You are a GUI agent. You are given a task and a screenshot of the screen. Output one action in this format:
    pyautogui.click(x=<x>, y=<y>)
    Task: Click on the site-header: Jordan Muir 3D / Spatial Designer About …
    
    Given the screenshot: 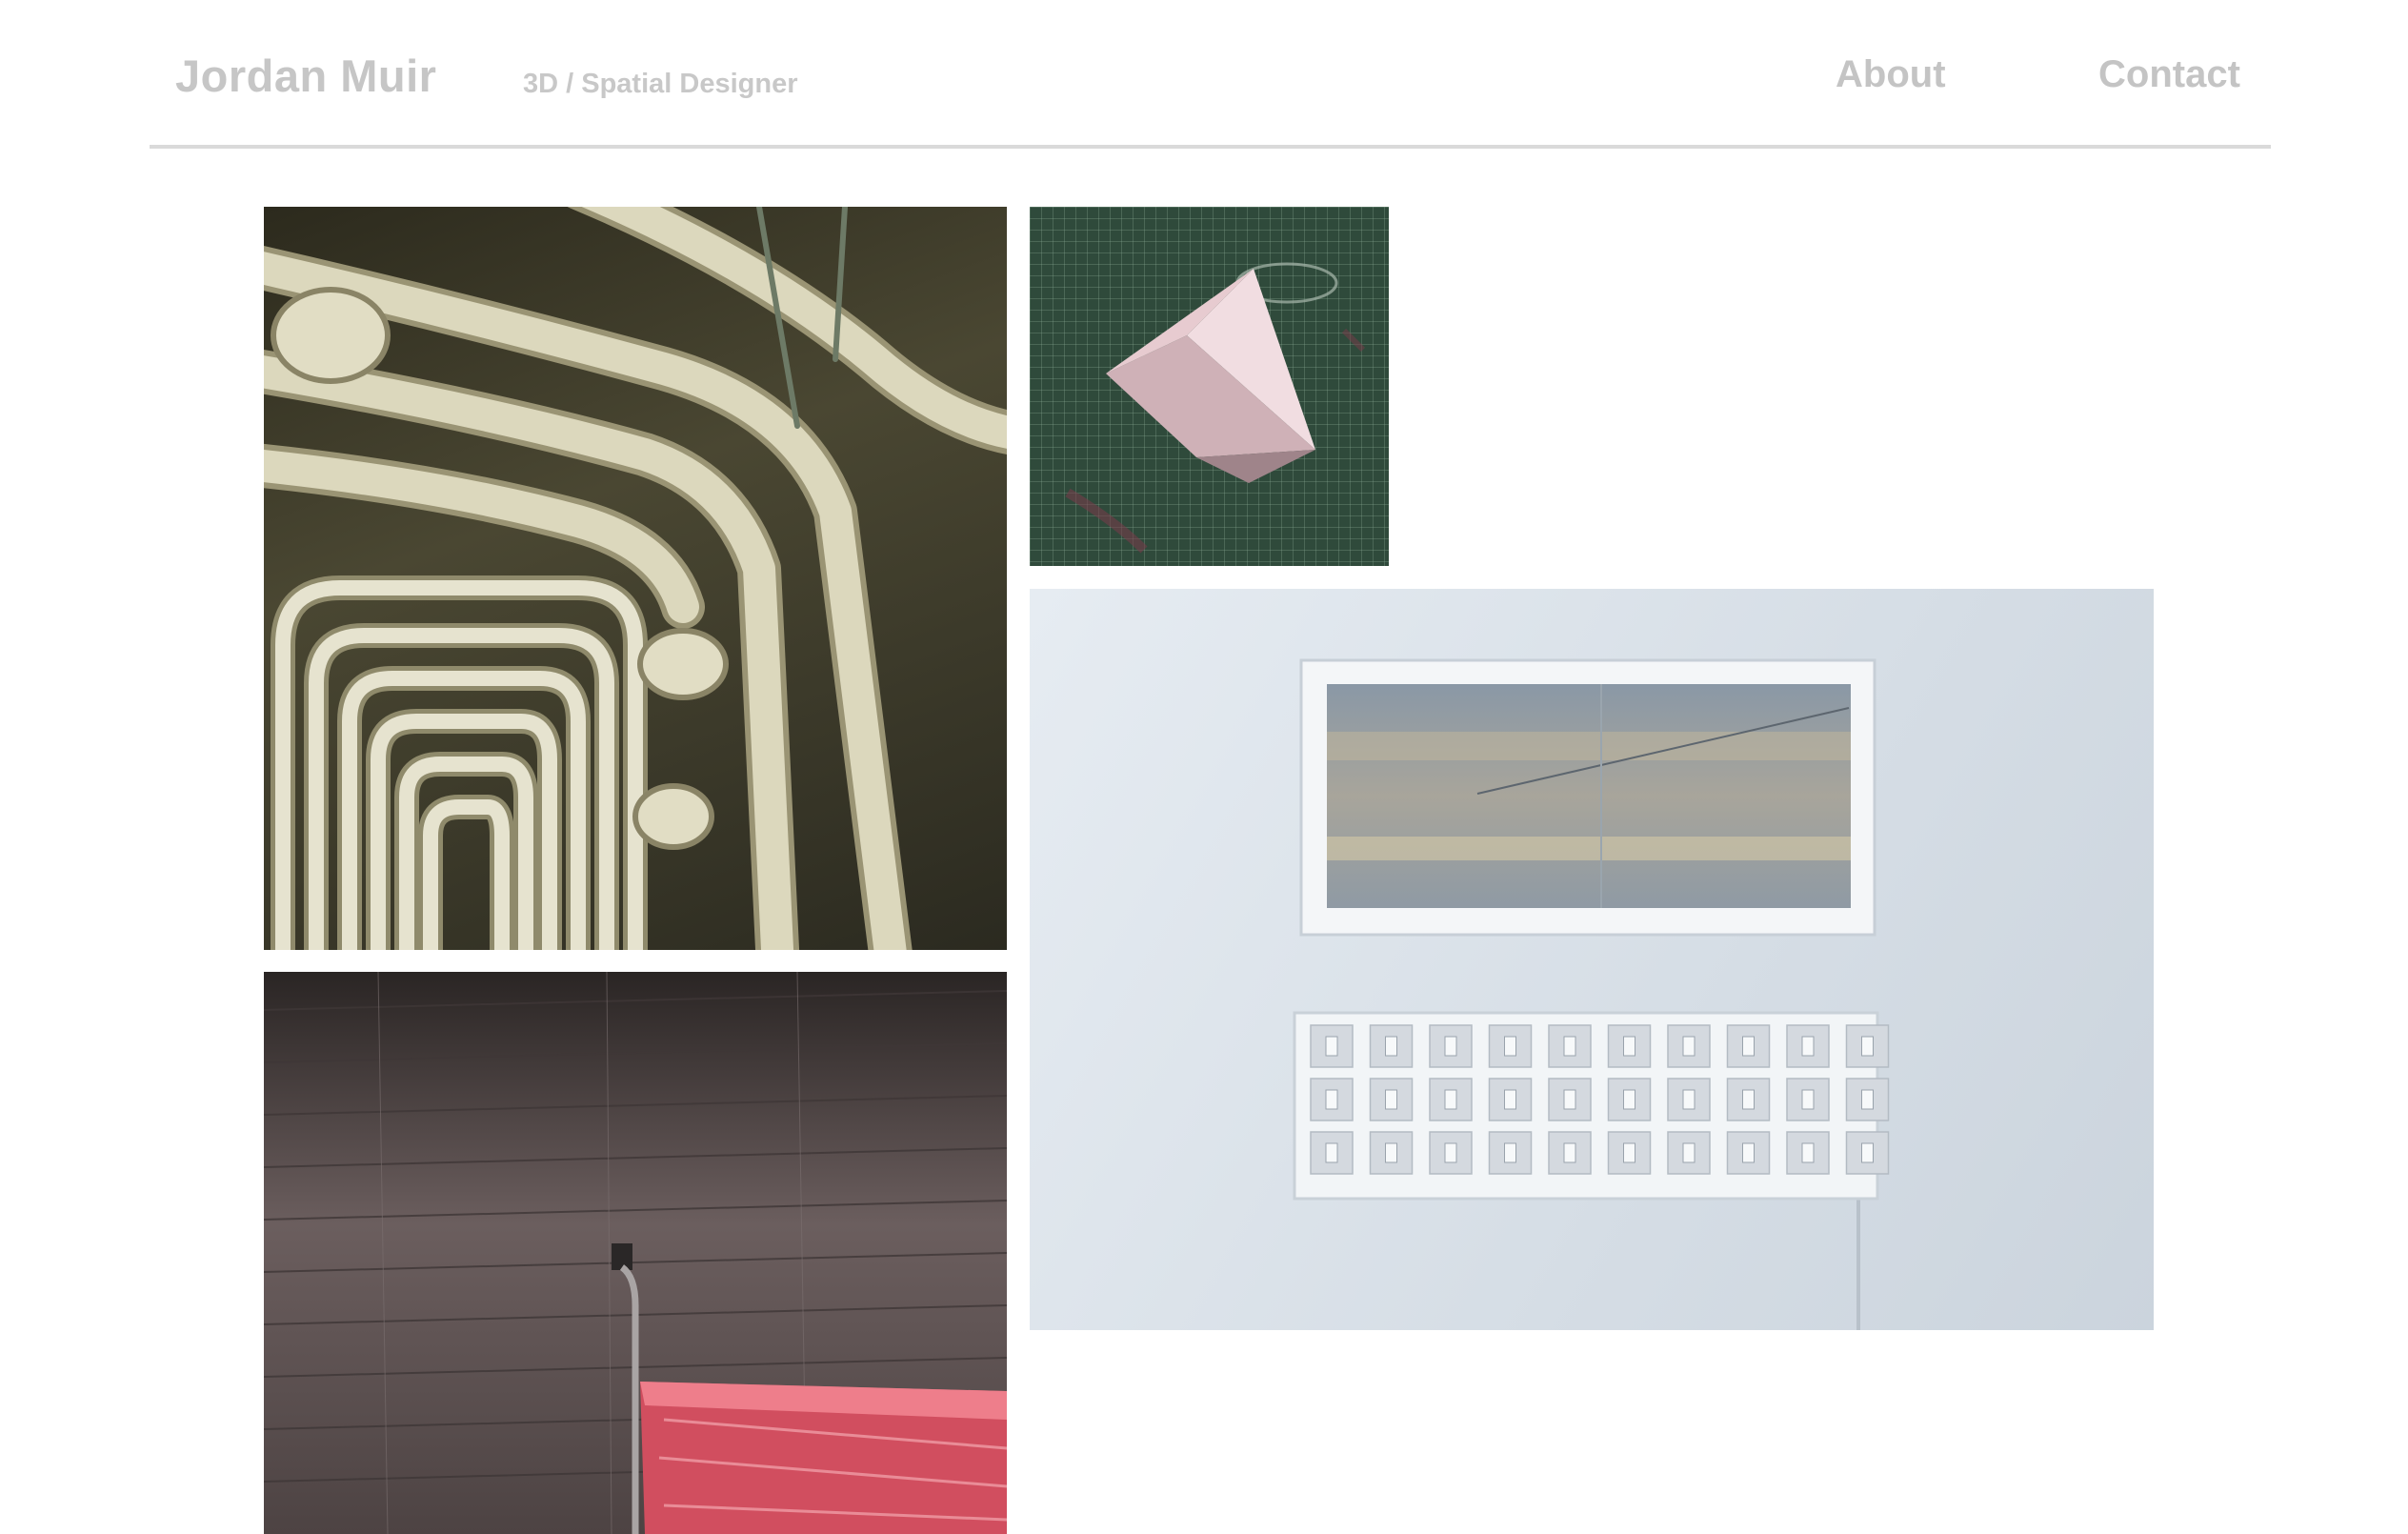 What is the action you would take?
    pyautogui.click(x=1210, y=74)
    